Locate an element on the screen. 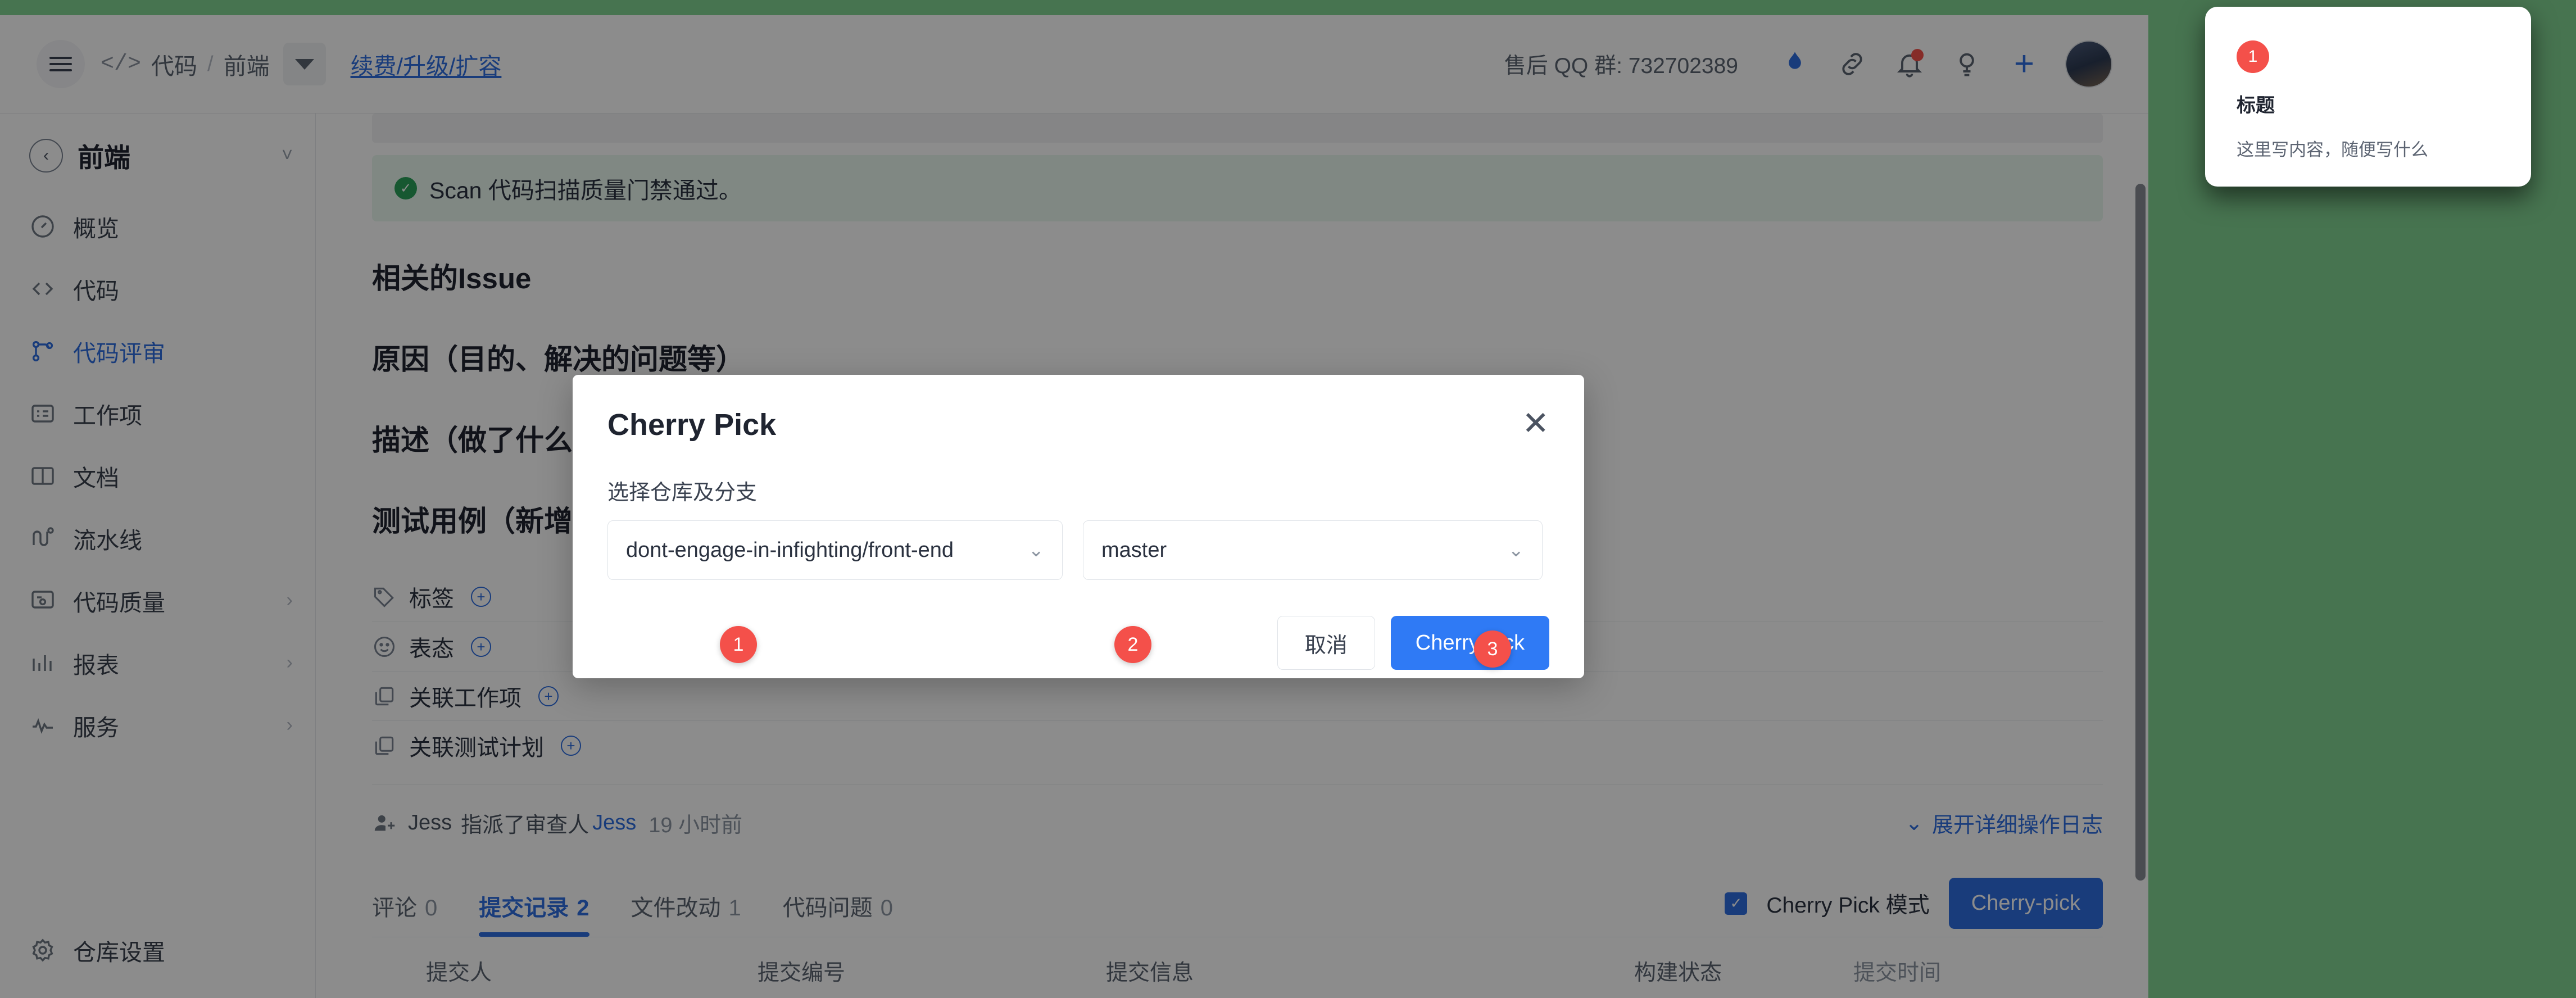  sidebar-item-code-quality: 代码质量 › is located at coordinates (157, 600).